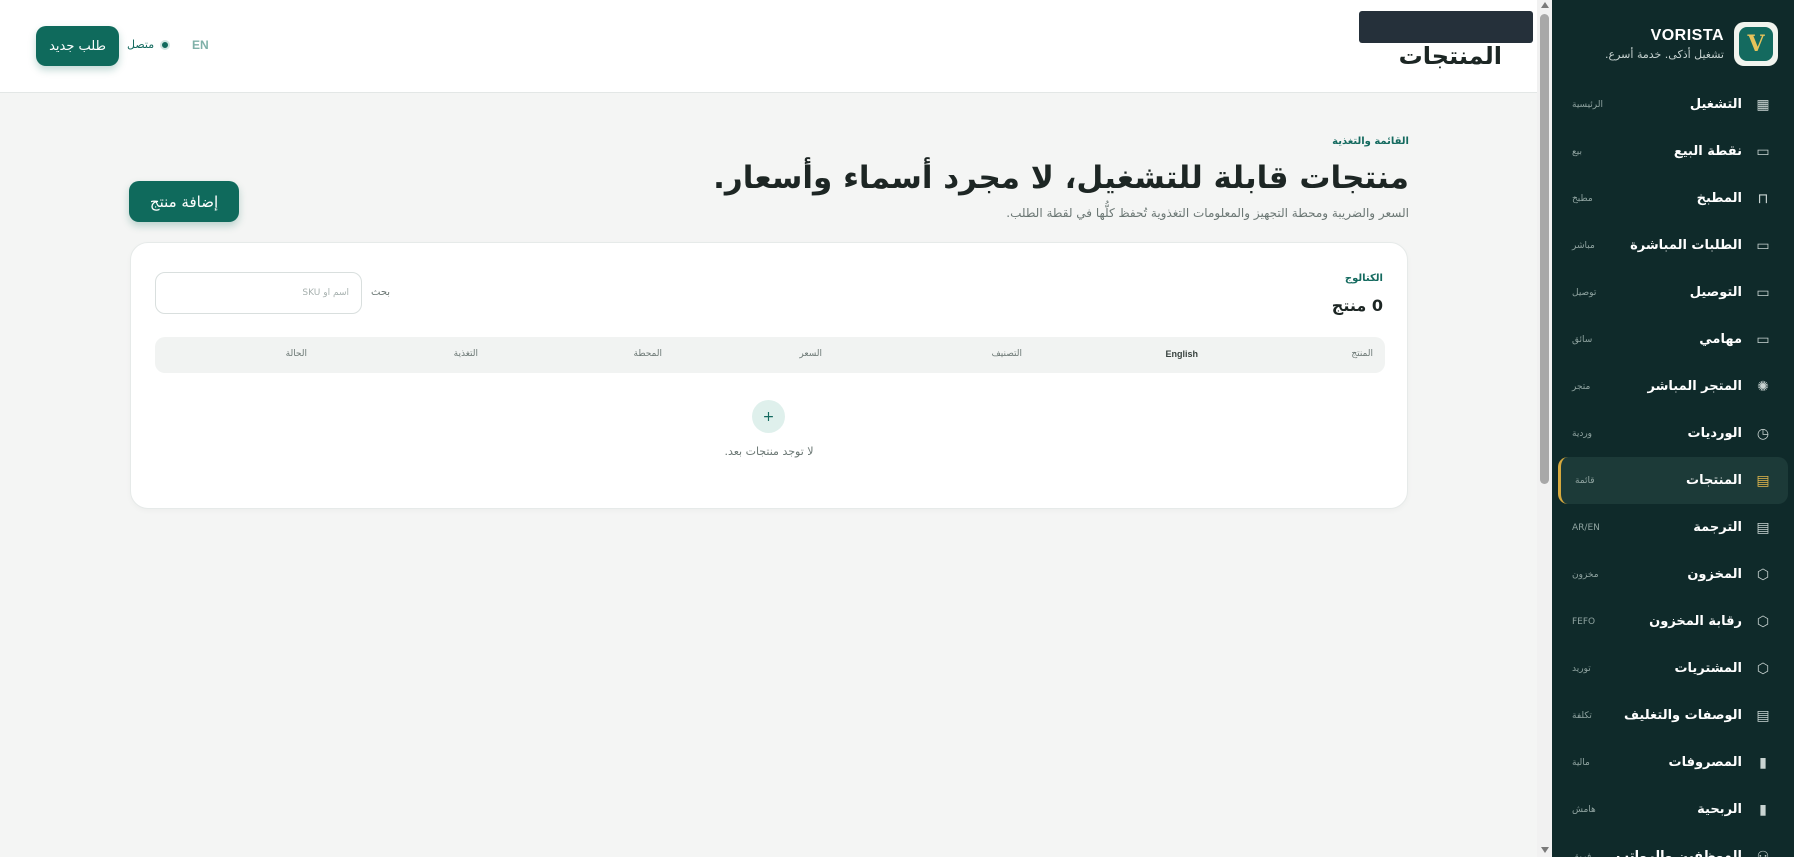  What do you see at coordinates (1582, 715) in the screenshot?
I see `sidebar-item-sub: تكلفة` at bounding box center [1582, 715].